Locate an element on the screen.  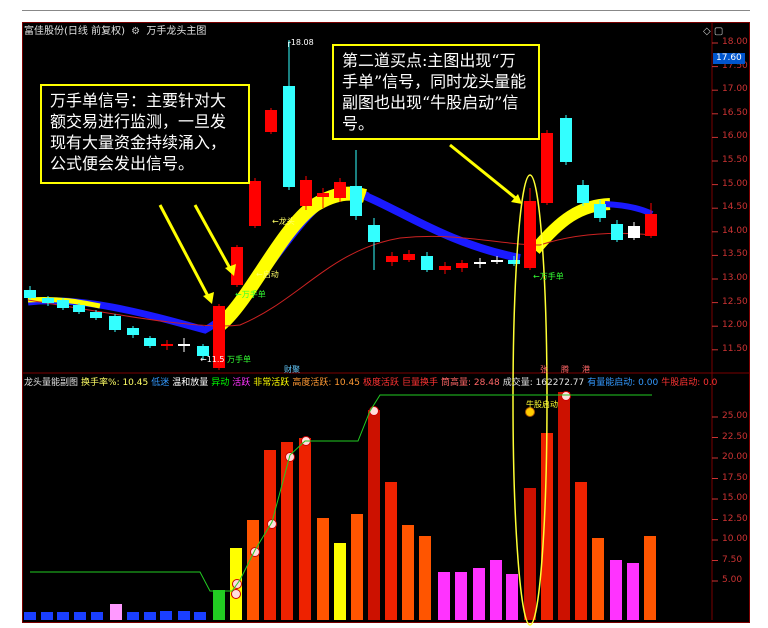
wanshou-label-2: ←万手单 is located at coordinates (250, 294).